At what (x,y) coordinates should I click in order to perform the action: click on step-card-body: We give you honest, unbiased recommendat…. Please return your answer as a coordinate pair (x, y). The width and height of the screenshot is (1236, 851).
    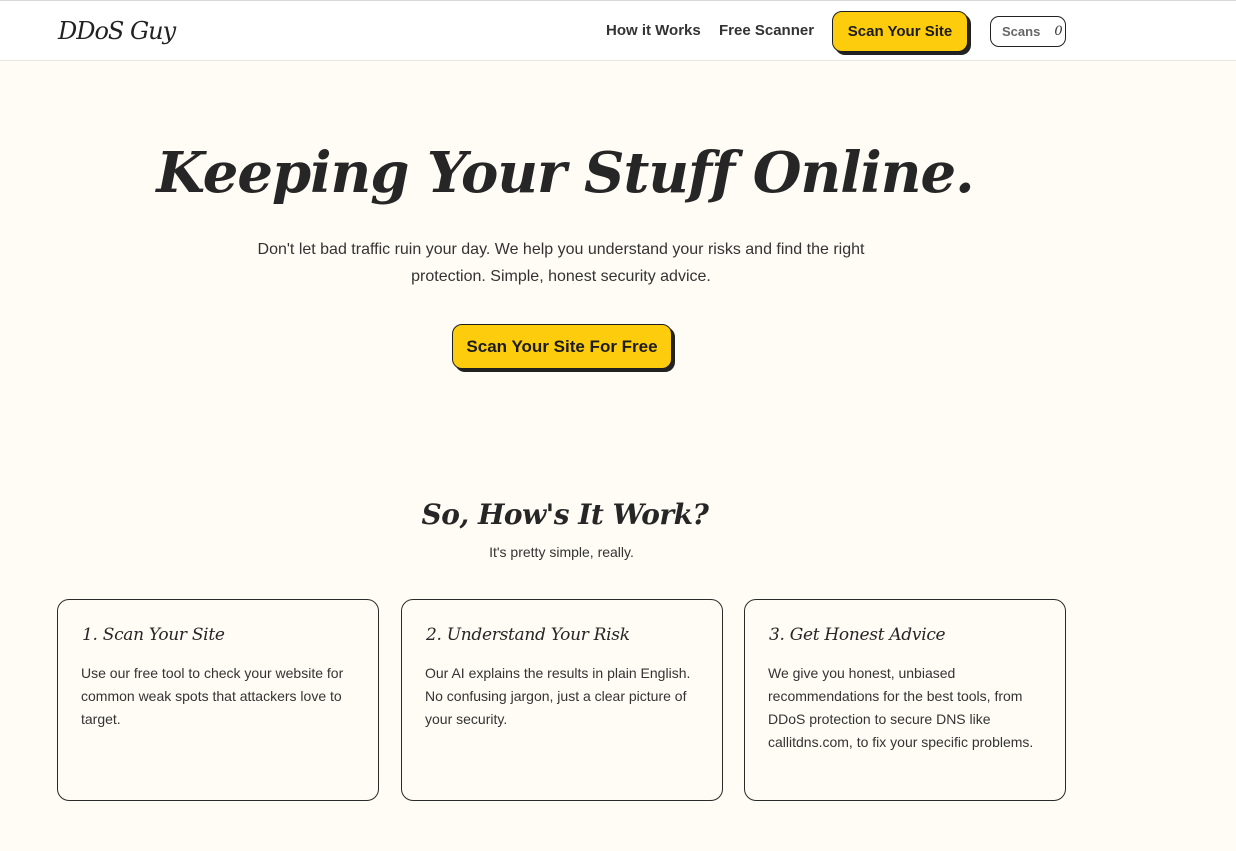
    Looking at the image, I should click on (901, 707).